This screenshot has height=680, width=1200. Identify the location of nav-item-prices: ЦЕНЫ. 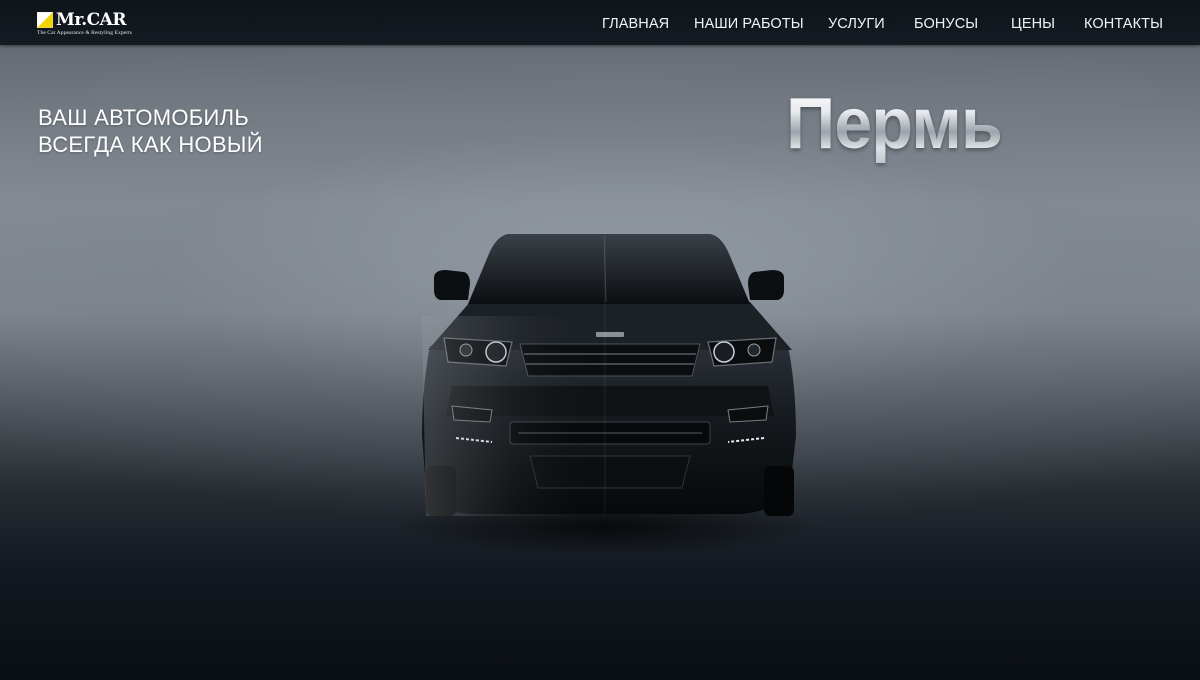
(1033, 24).